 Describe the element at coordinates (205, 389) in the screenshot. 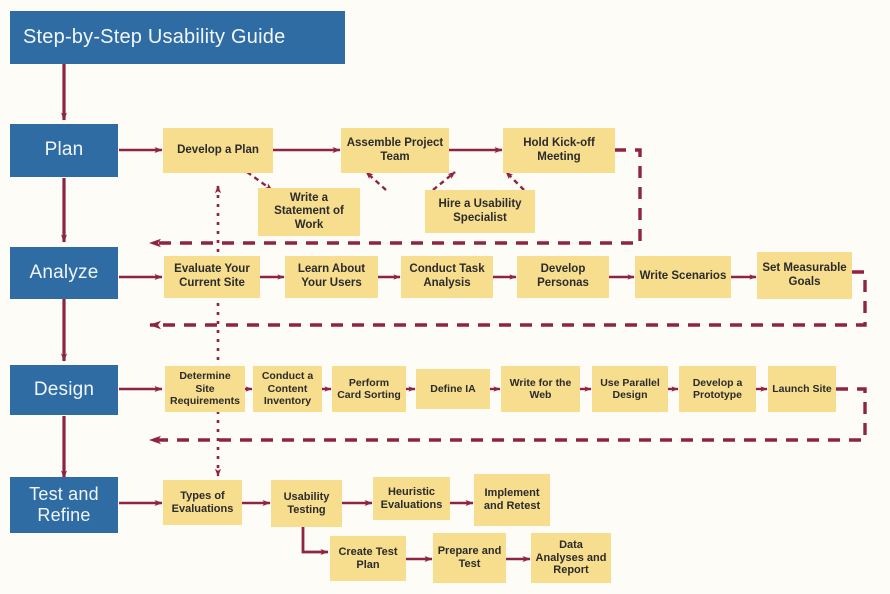

I see `task-determine-site-requirements: Determine Site Requirements` at that location.